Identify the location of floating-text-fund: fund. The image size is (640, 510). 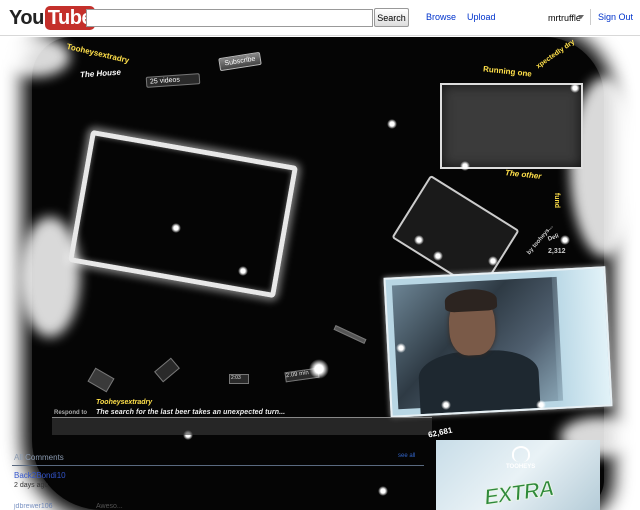
(557, 200).